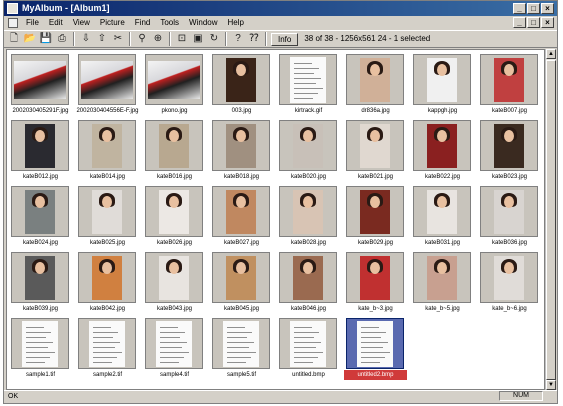  Describe the element at coordinates (118, 39) in the screenshot. I see `cut-icon: ✂` at that location.